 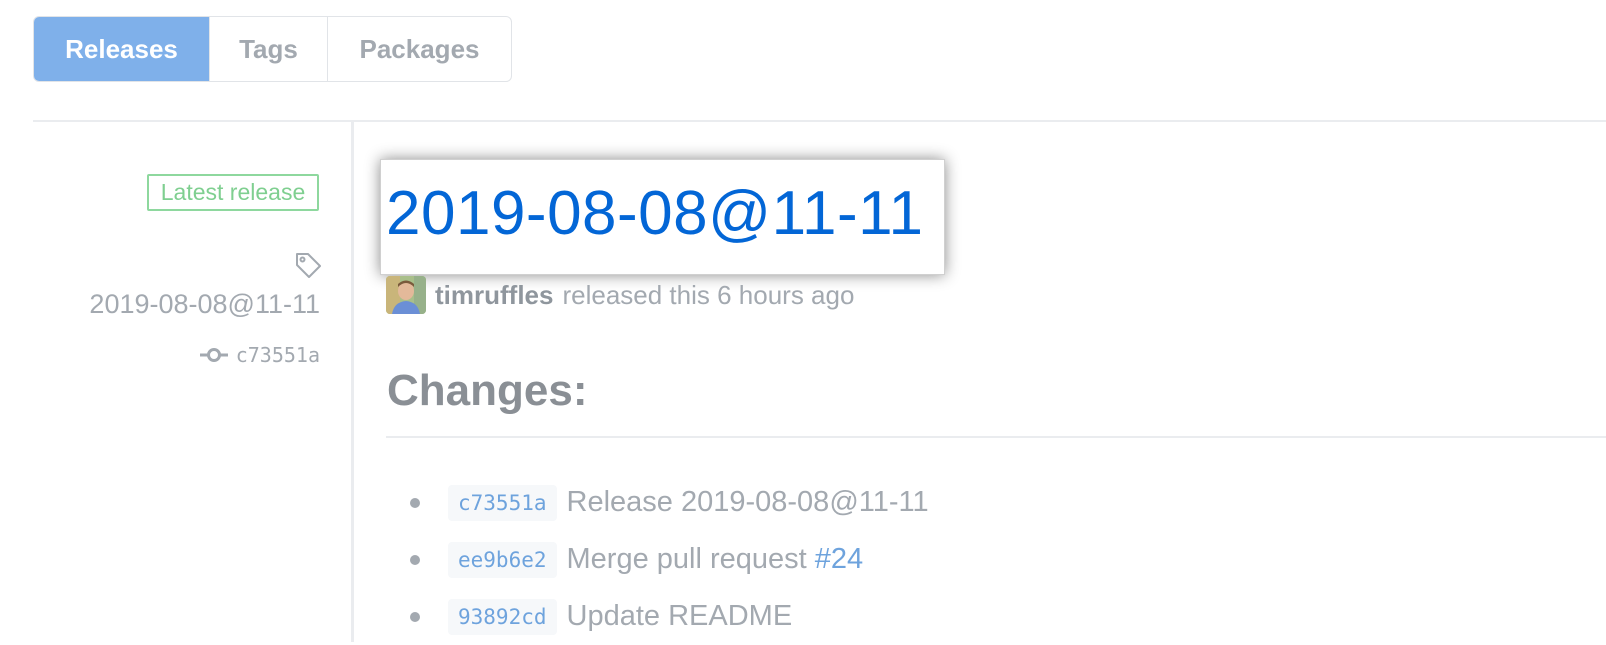 I want to click on tag-icon, so click(x=308, y=265).